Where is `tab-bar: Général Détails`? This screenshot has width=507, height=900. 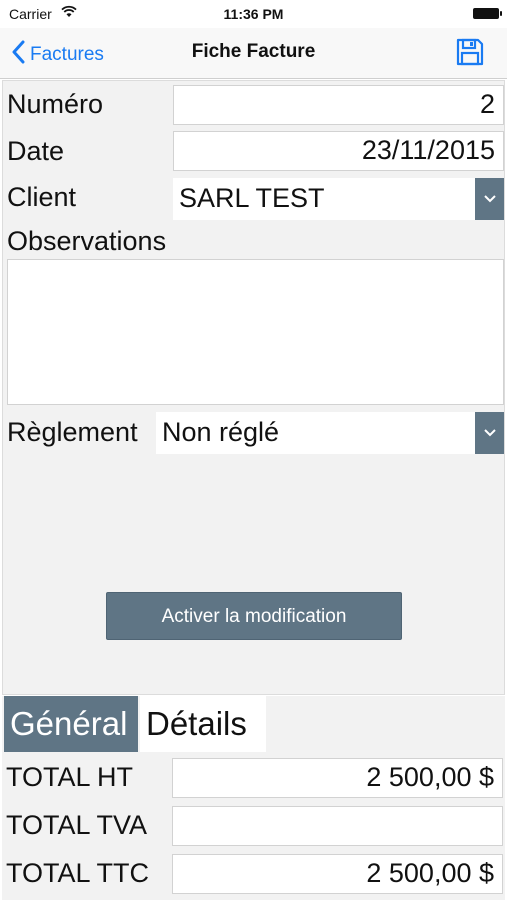
tab-bar: Général Détails is located at coordinates (253, 724).